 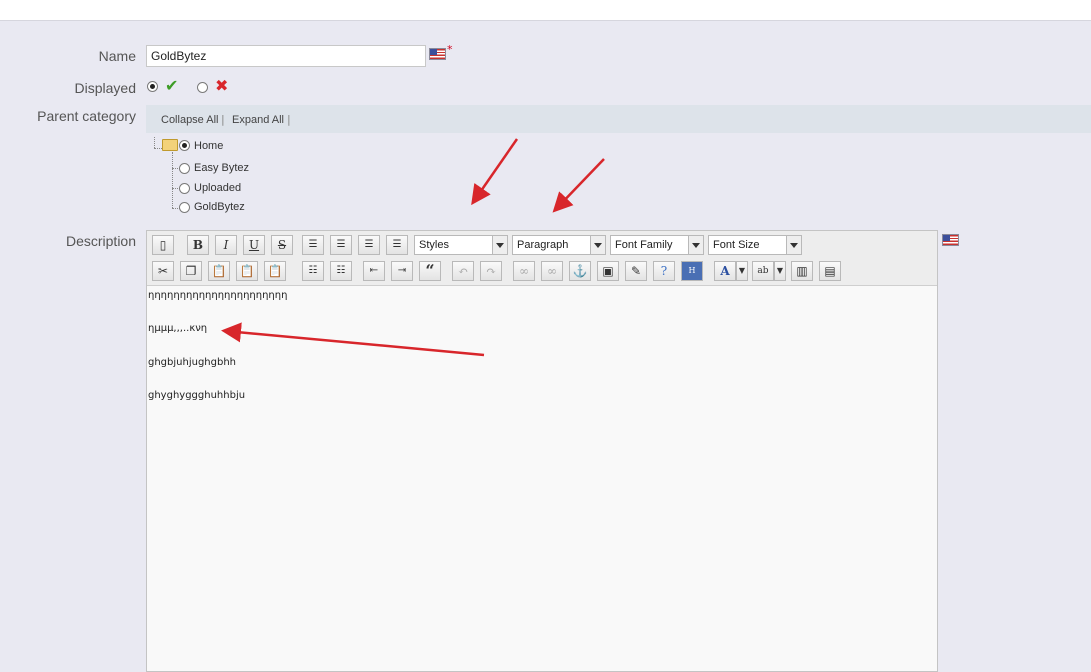 What do you see at coordinates (463, 271) in the screenshot?
I see `undo-icon: ↶` at bounding box center [463, 271].